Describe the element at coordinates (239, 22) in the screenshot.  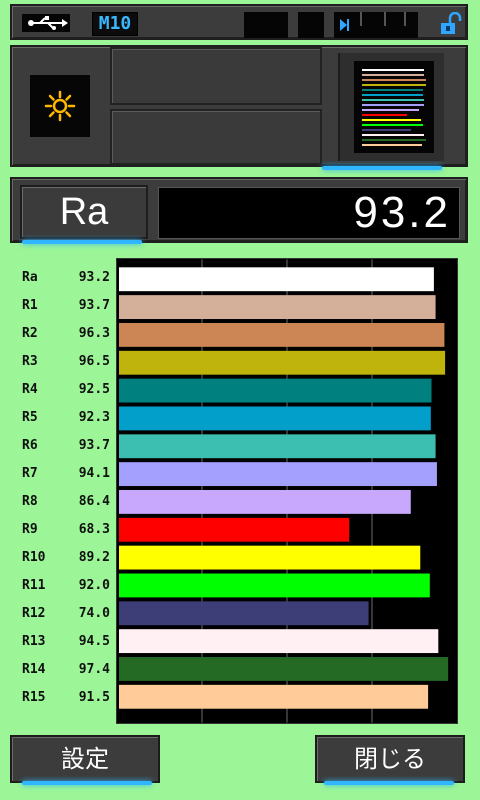
I see `status-bar: M10` at that location.